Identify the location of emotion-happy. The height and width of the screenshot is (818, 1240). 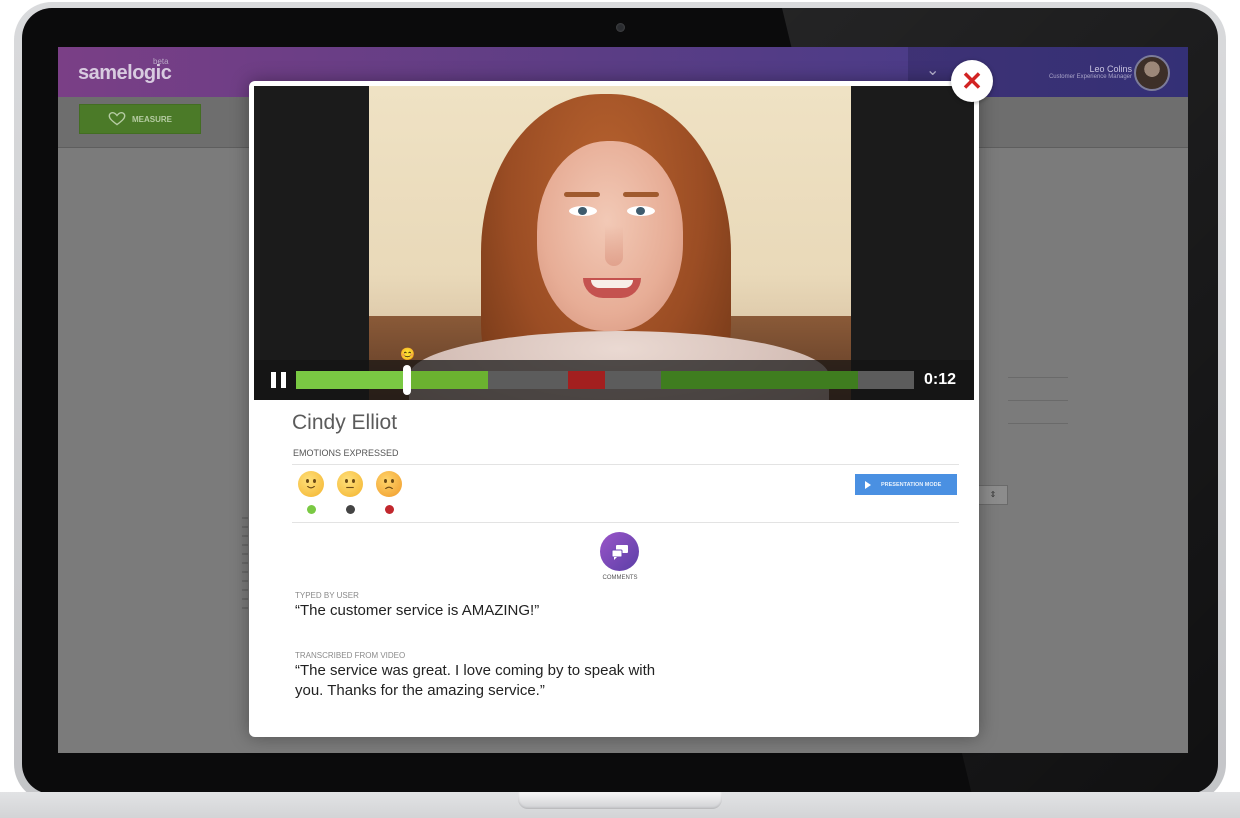
(312, 492).